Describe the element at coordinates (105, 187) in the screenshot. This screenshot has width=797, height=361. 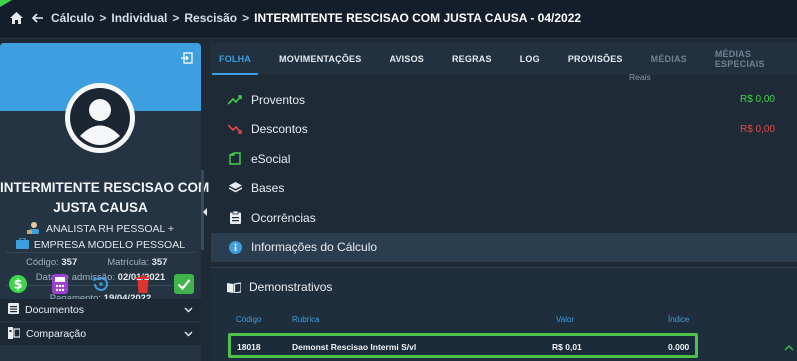
I see `employee-name-line1: INTERMITENTE RESCISAO COM` at that location.